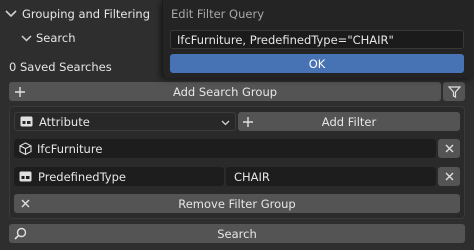  I want to click on add-filter-button: Add Filter, so click(349, 121).